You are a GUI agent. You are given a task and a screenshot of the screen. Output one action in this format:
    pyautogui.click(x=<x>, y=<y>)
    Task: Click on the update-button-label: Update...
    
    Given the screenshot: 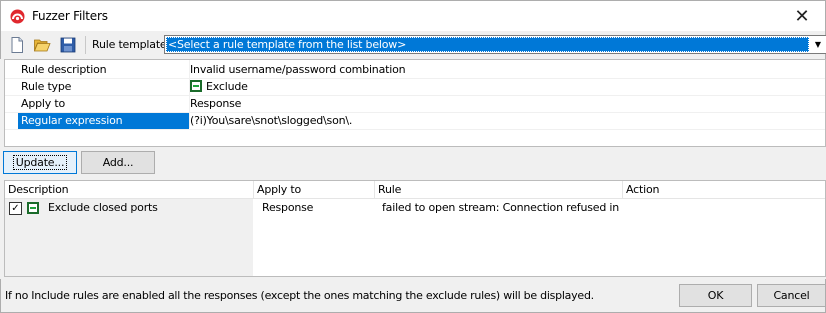 What is the action you would take?
    pyautogui.click(x=40, y=162)
    